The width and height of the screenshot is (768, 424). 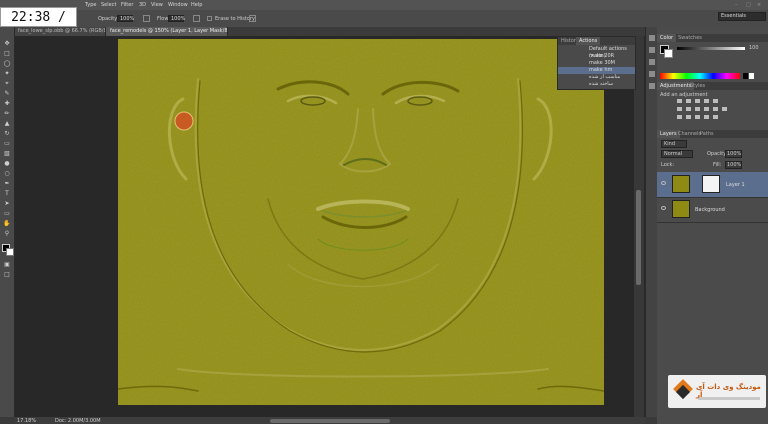 What do you see at coordinates (733, 154) in the screenshot?
I see `layer-opacity-field: 100%` at bounding box center [733, 154].